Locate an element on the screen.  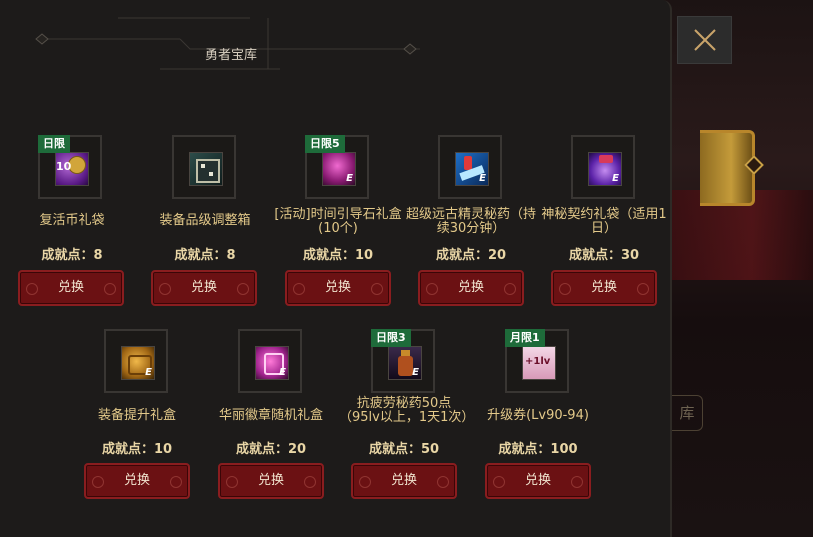
level-up-ticket-icon: +1lv is located at coordinates (539, 363).